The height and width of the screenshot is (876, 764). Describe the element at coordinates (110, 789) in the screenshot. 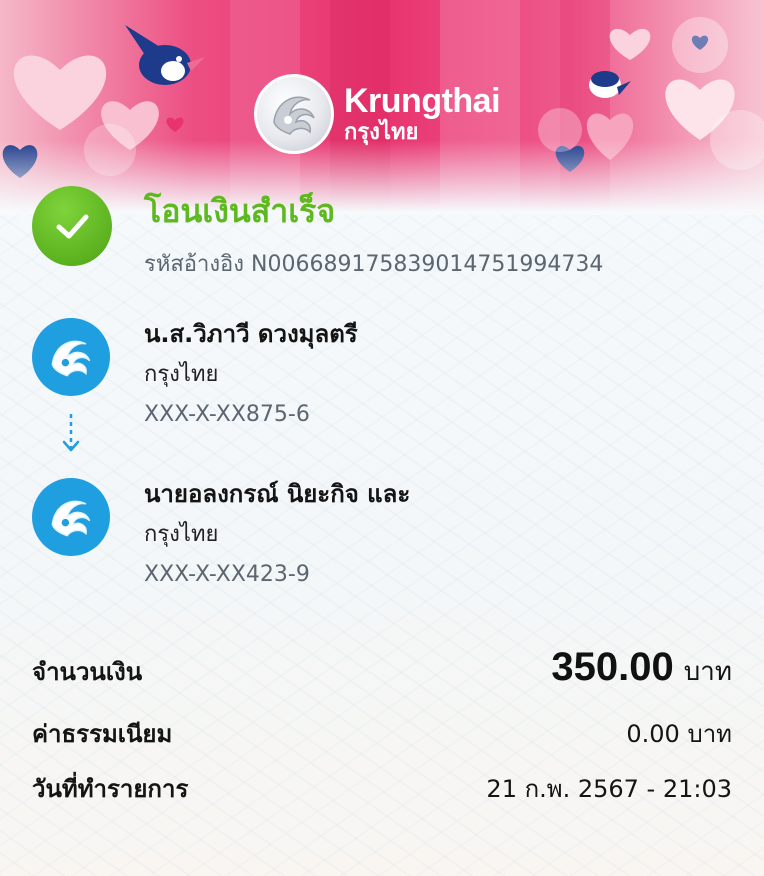

I see `date-label: วันที่ทำรายการ` at that location.